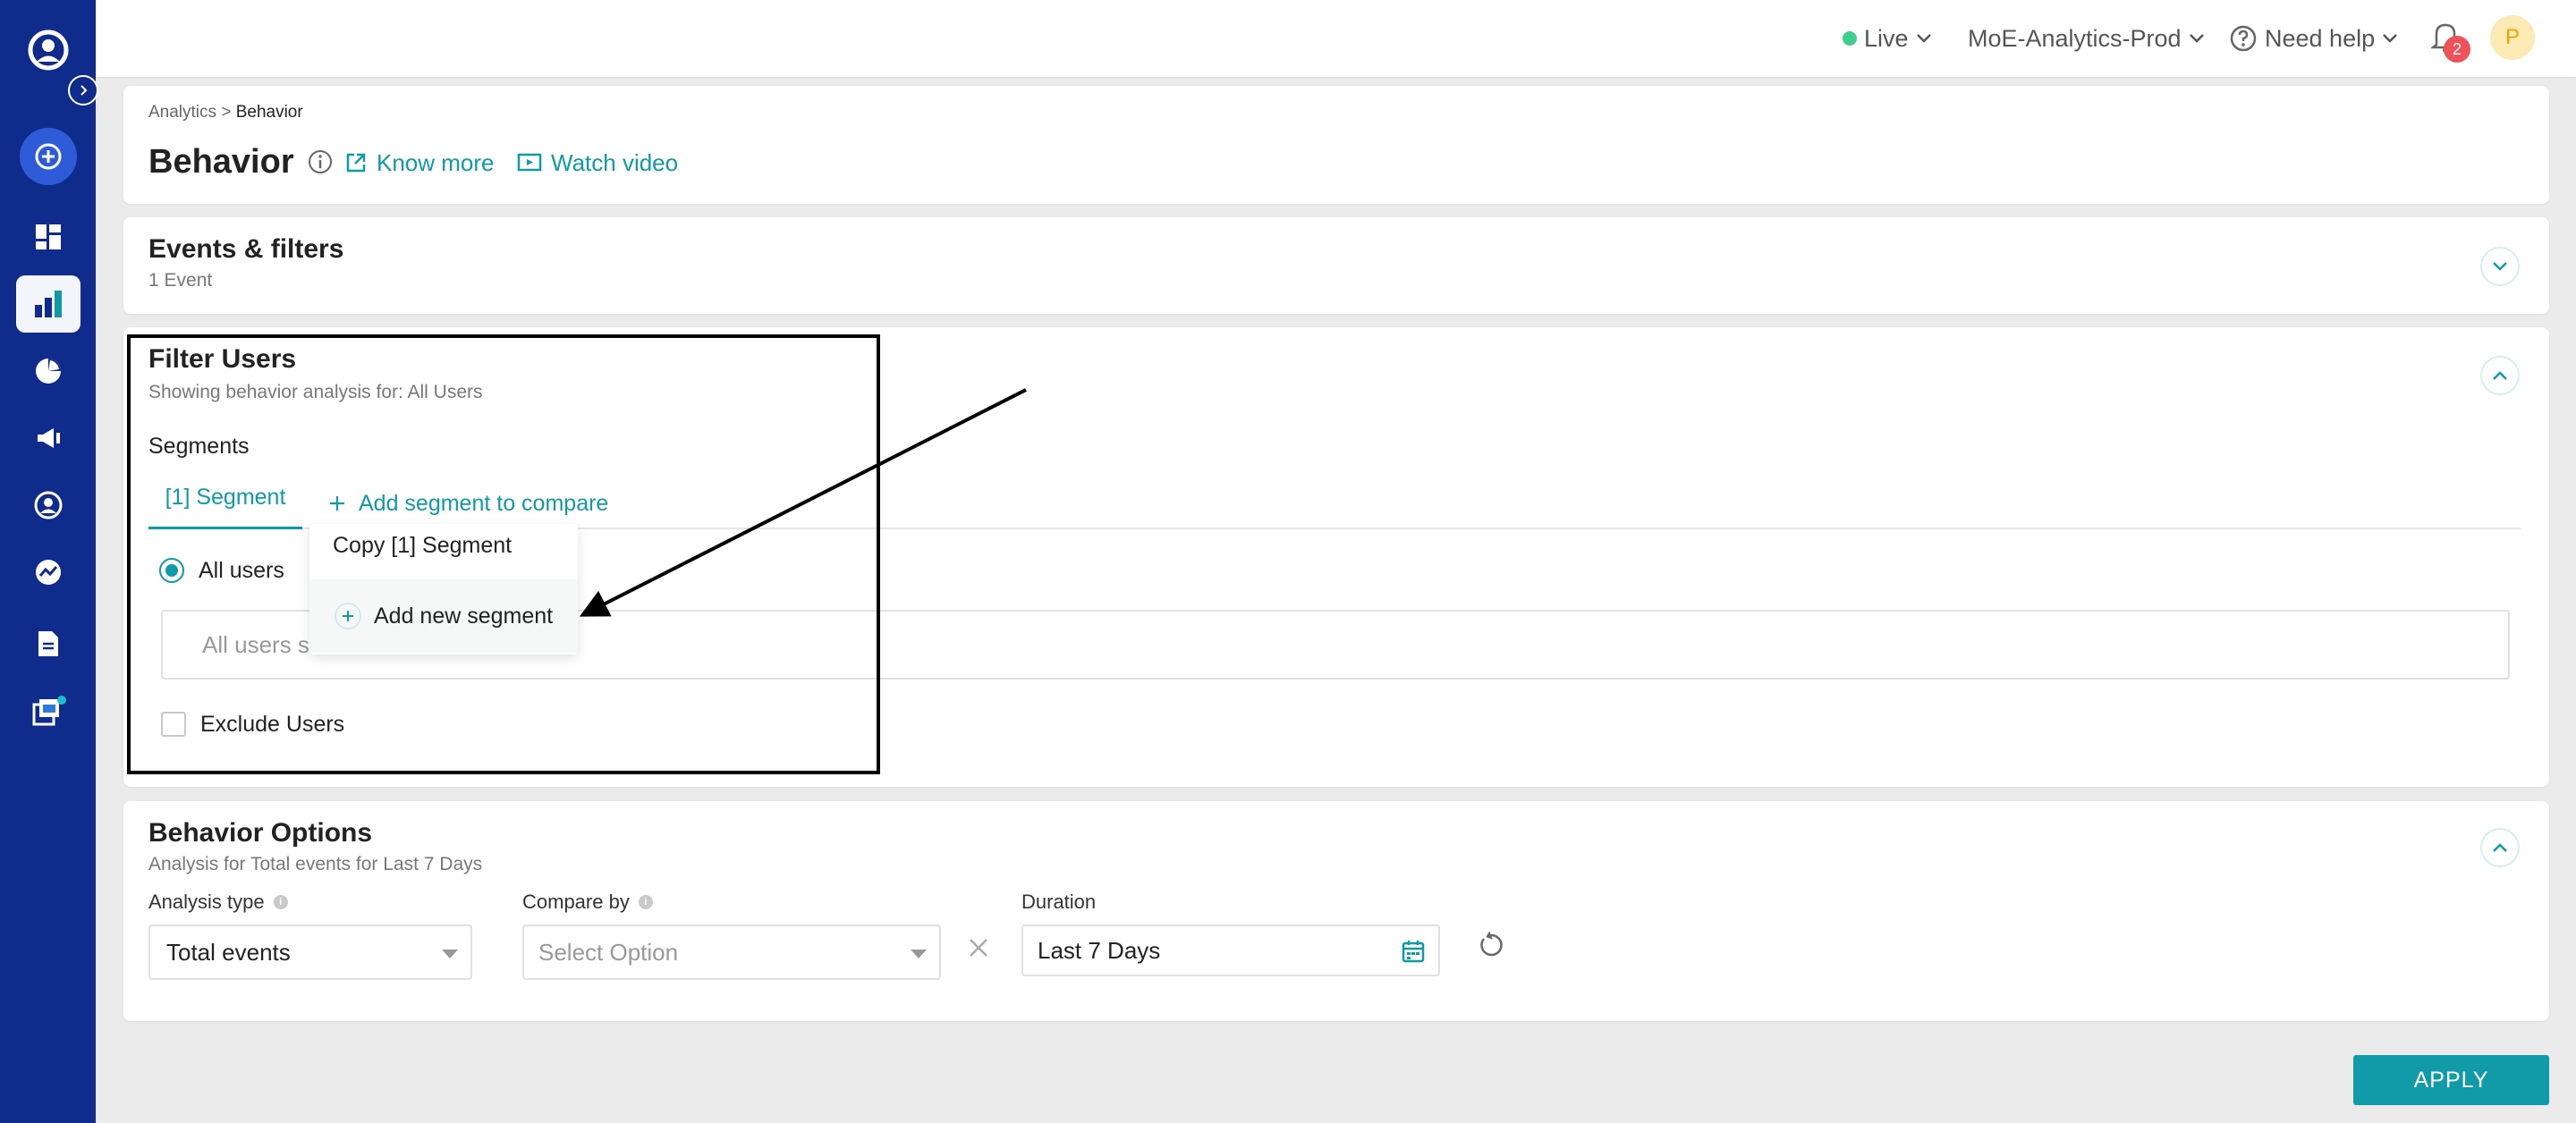  I want to click on collapse-behavior-options-button, so click(2500, 847).